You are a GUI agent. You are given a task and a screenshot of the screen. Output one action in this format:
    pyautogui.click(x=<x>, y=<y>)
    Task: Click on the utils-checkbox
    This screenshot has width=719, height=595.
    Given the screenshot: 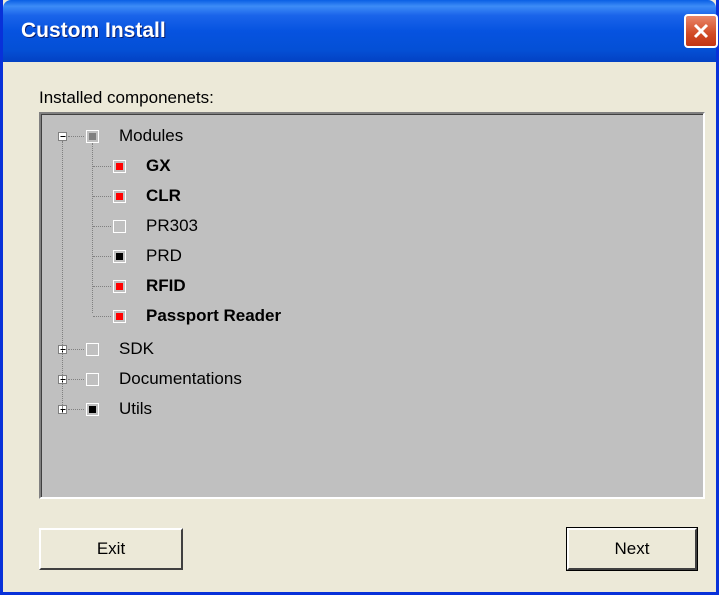 What is the action you would take?
    pyautogui.click(x=92, y=409)
    